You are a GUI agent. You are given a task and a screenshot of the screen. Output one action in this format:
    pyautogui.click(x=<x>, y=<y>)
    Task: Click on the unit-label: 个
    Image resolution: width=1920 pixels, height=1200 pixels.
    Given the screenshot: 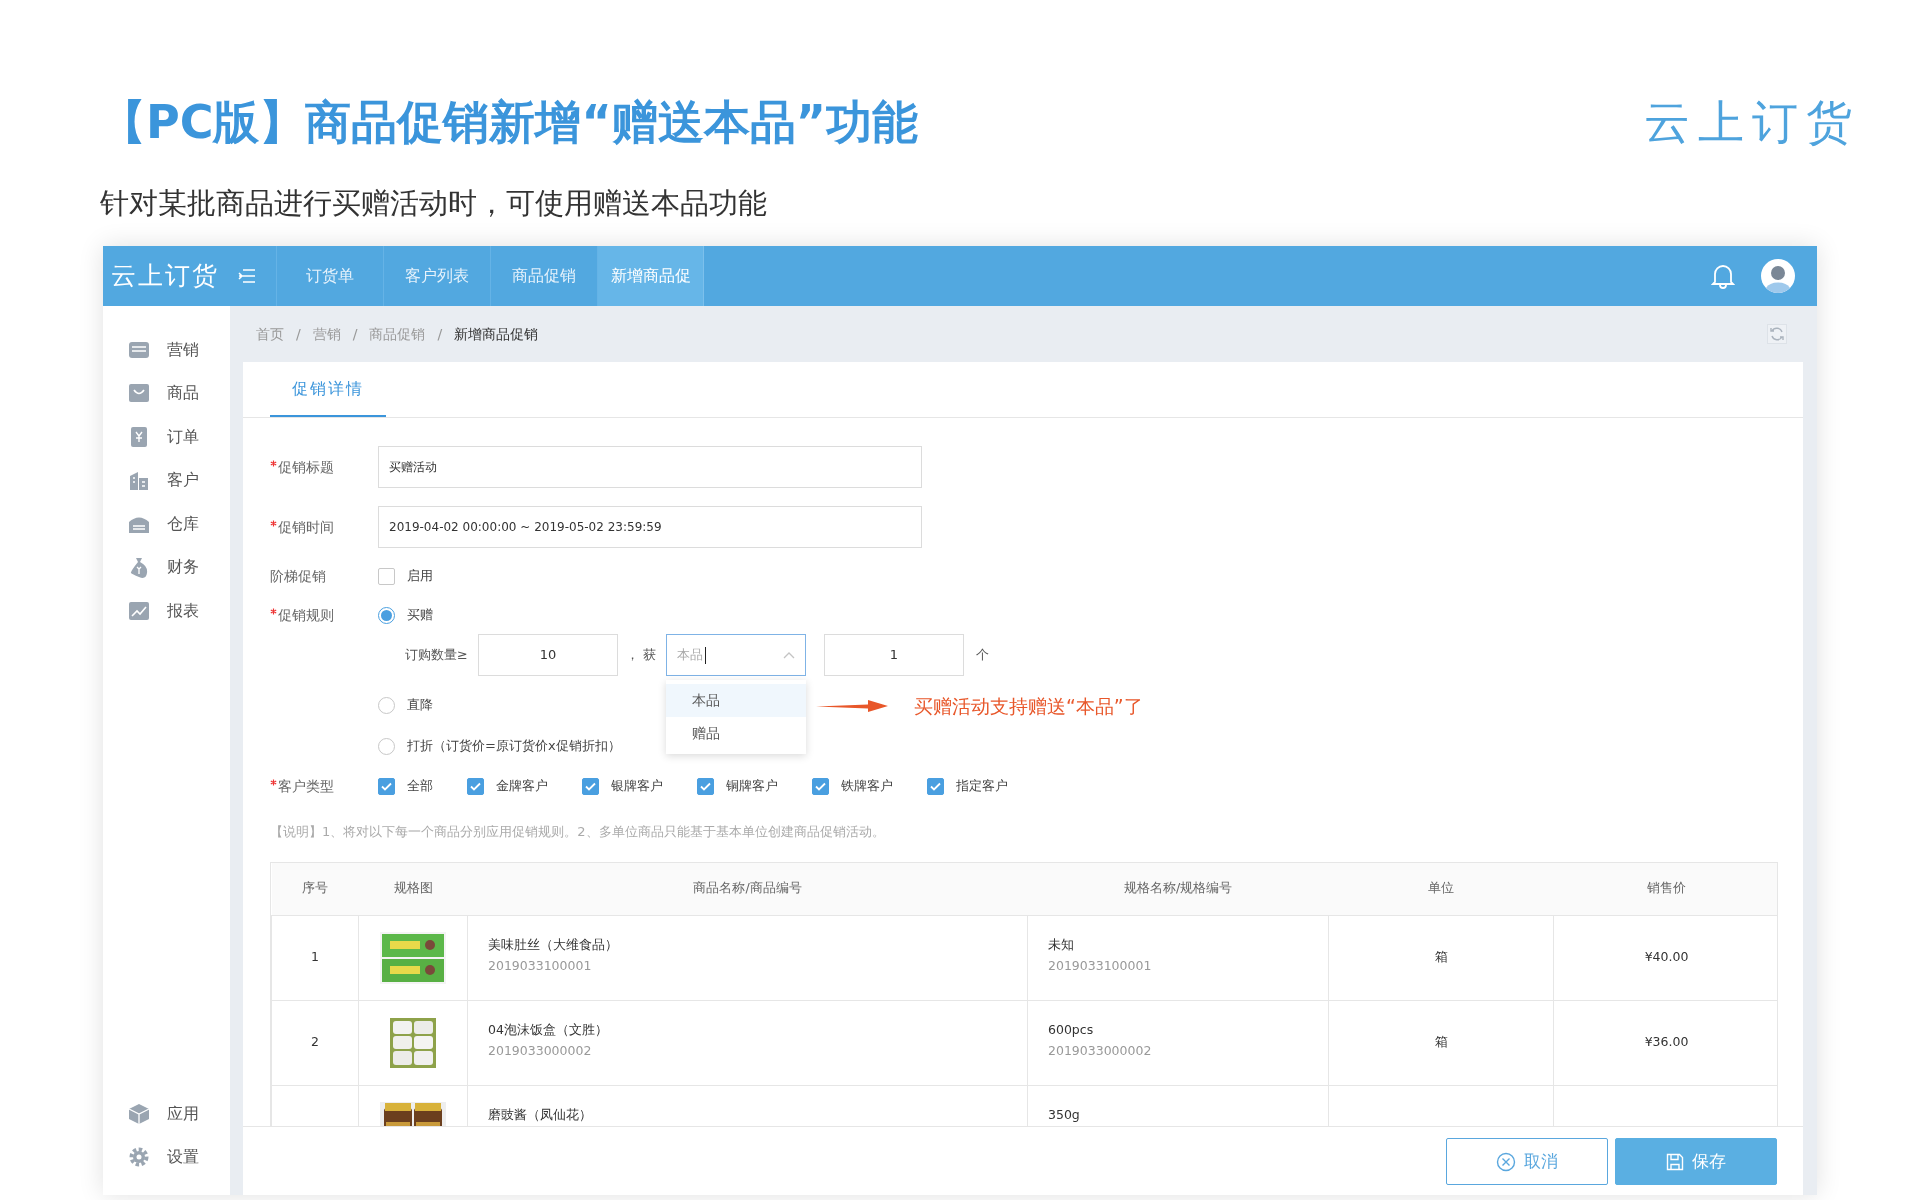 What is the action you would take?
    pyautogui.click(x=982, y=655)
    